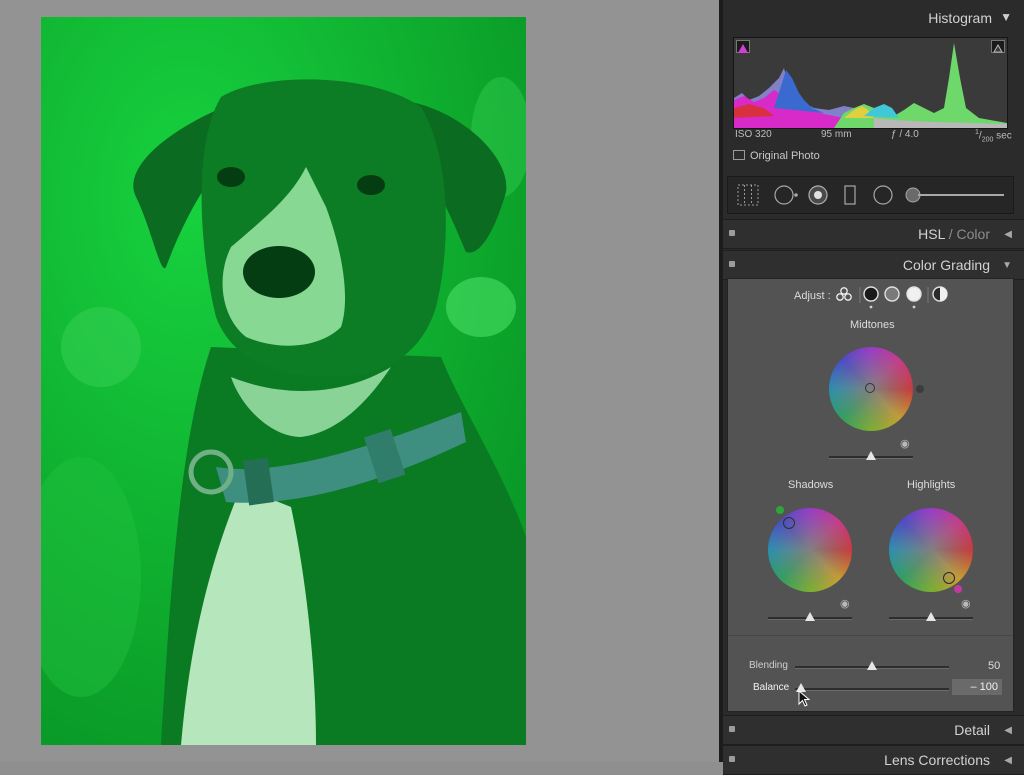 This screenshot has height=775, width=1024. Describe the element at coordinates (920, 389) in the screenshot. I see `midtones-hue-dot` at that location.